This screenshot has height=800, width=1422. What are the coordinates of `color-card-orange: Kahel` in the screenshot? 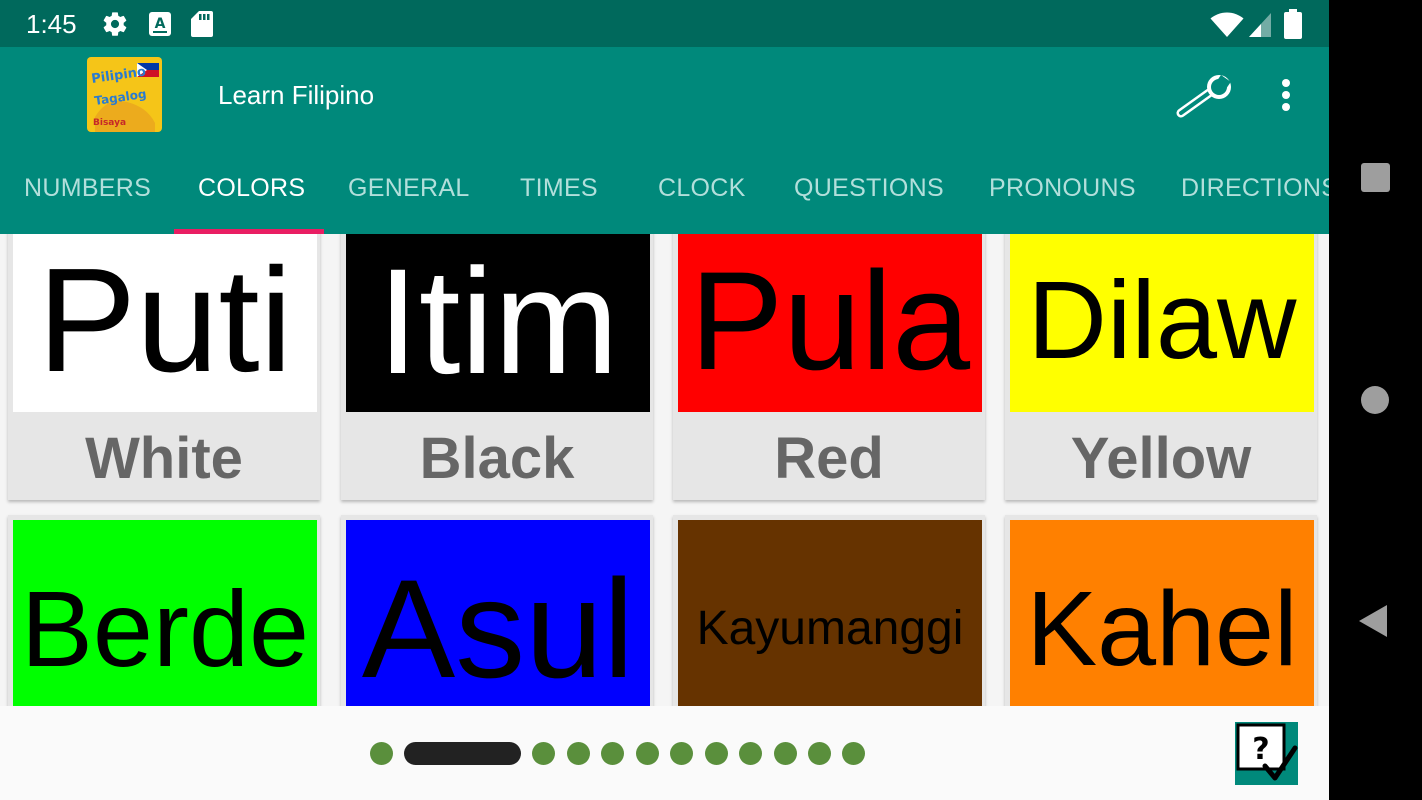 It's located at (1161, 610).